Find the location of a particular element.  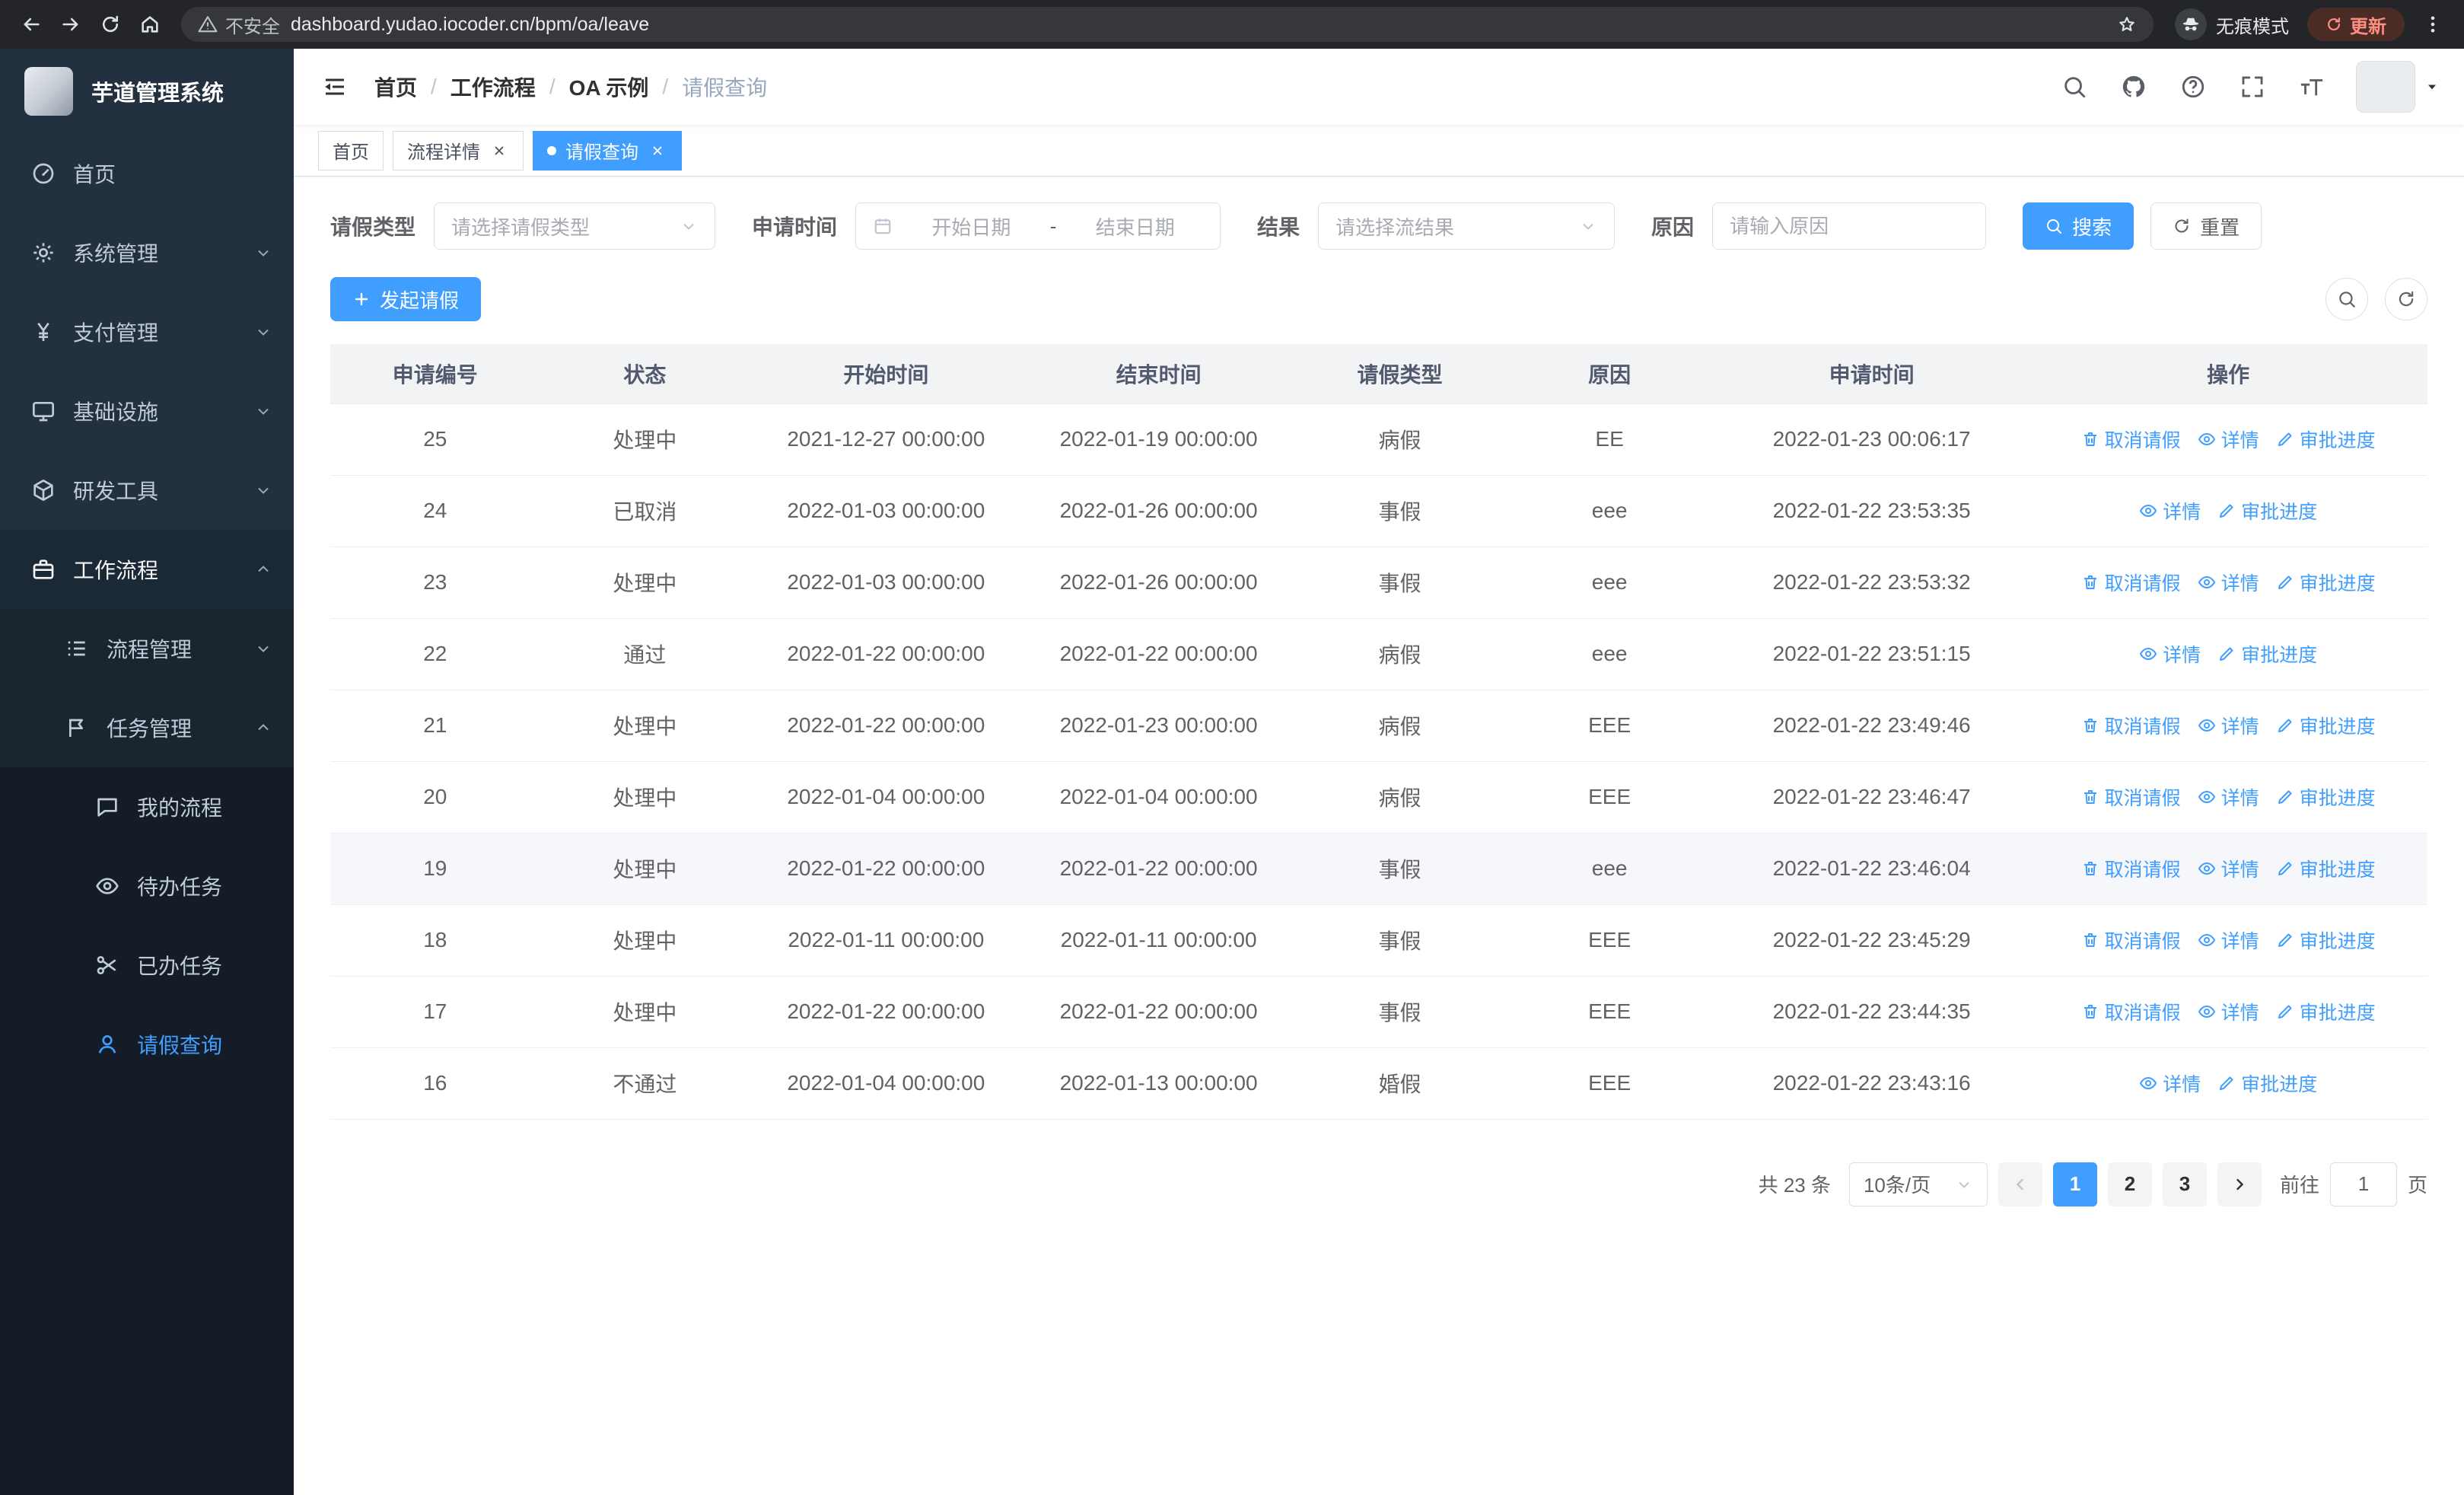

font-size-icon is located at coordinates (2312, 87).